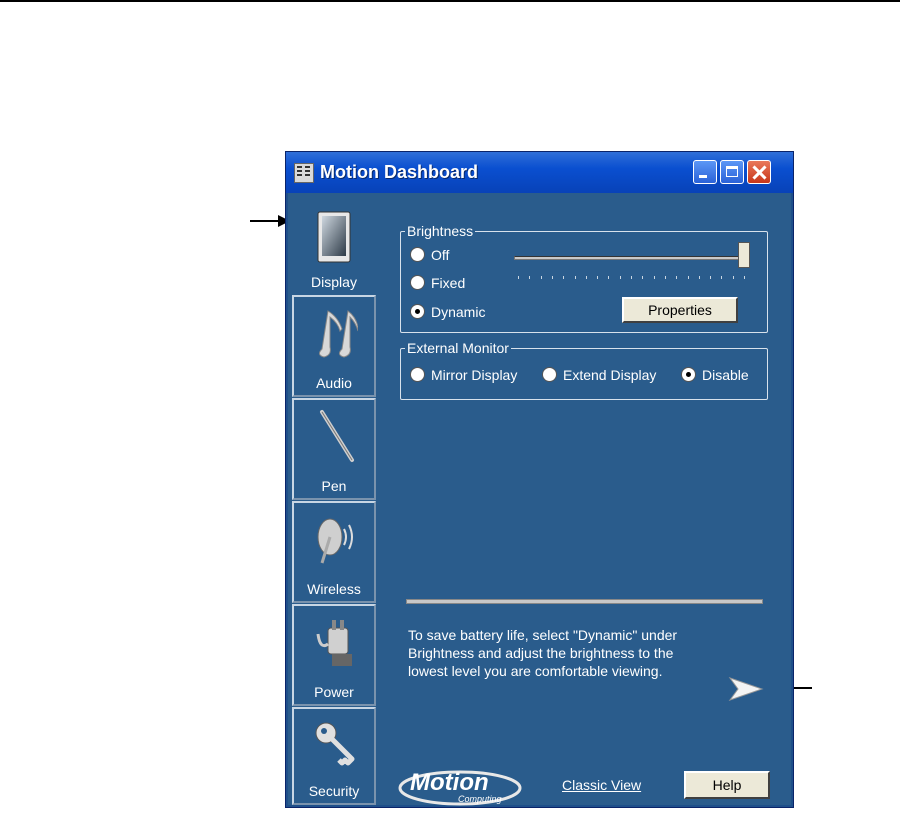  I want to click on brightness-dynamic-radio: Dynamic, so click(447, 312).